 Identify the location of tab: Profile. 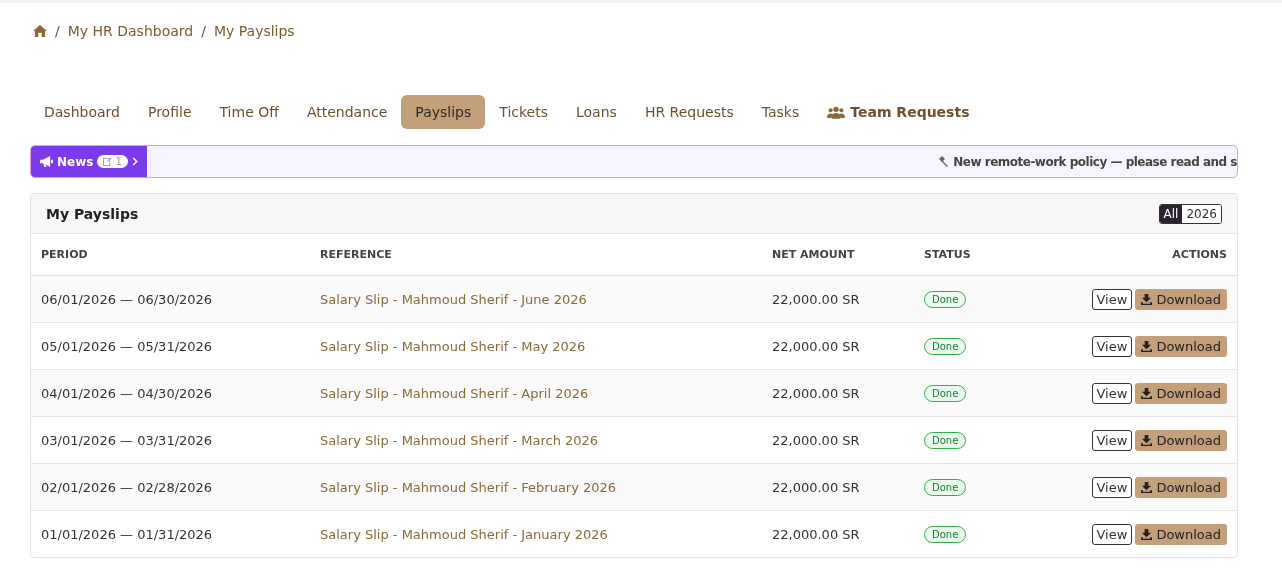
(169, 112).